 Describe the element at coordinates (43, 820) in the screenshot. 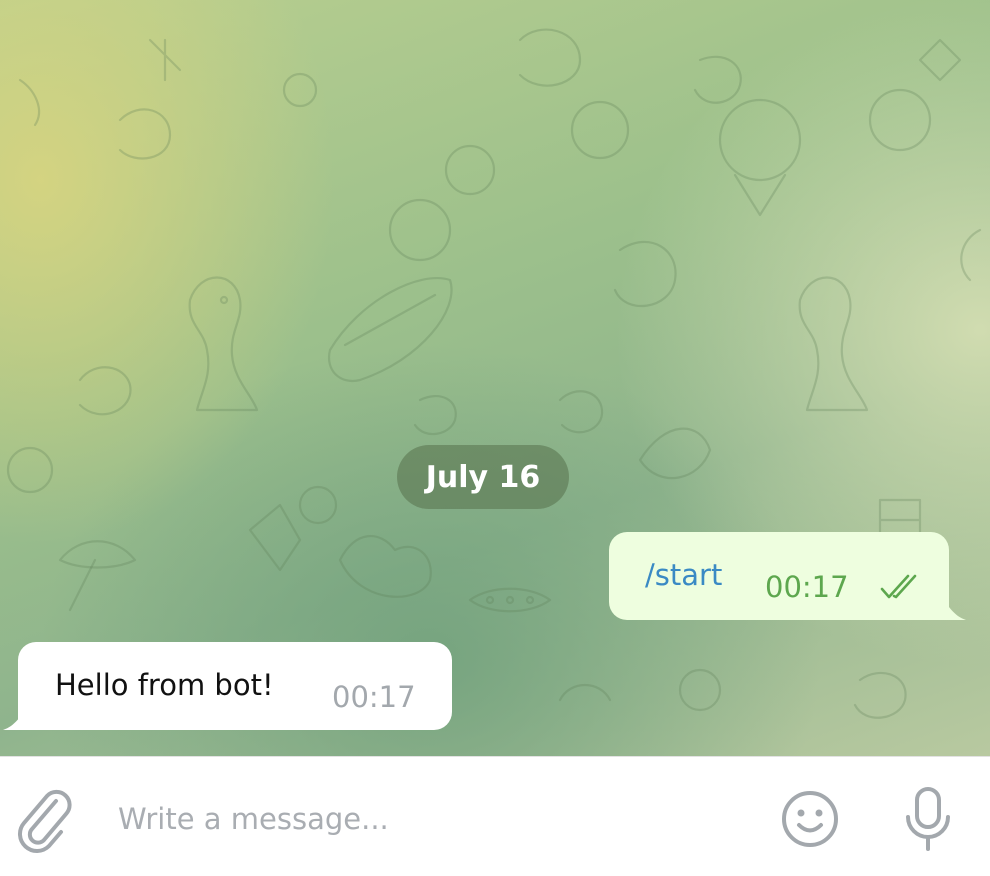

I see `paperclip-icon` at that location.